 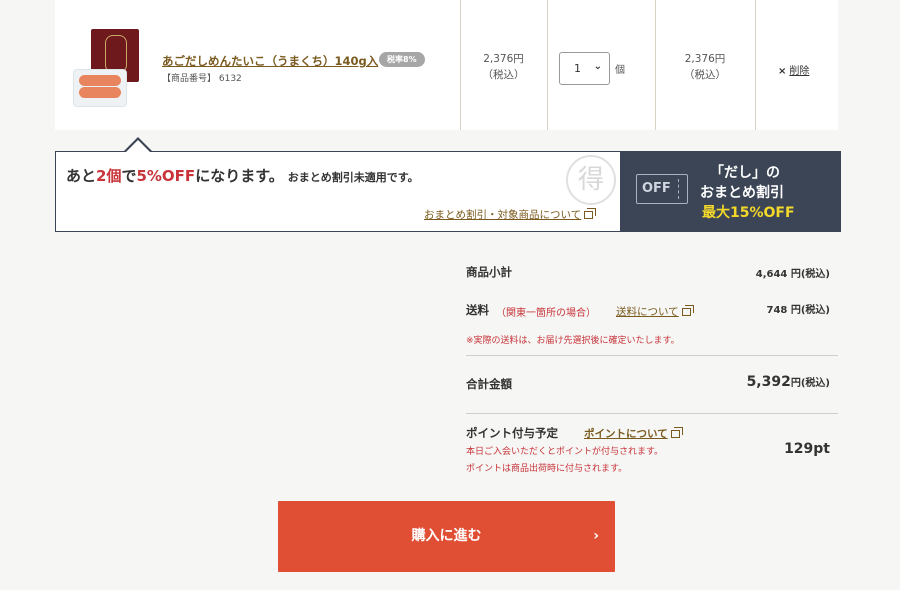 What do you see at coordinates (584, 68) in the screenshot?
I see `quantity-select: 1 ⌄` at bounding box center [584, 68].